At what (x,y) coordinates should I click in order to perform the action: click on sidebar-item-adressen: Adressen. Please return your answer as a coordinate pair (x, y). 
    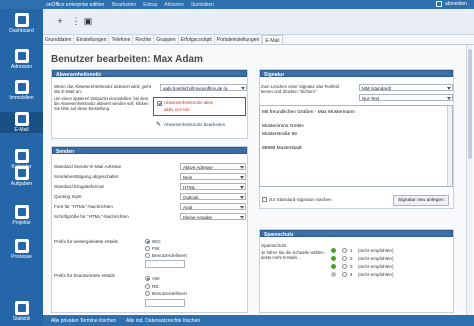
    Looking at the image, I should click on (21, 59).